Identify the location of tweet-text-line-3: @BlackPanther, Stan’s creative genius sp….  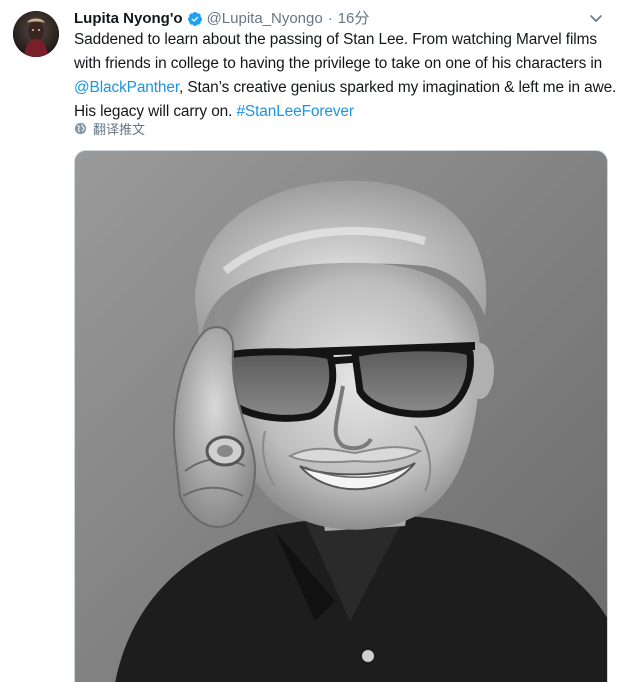
(345, 88).